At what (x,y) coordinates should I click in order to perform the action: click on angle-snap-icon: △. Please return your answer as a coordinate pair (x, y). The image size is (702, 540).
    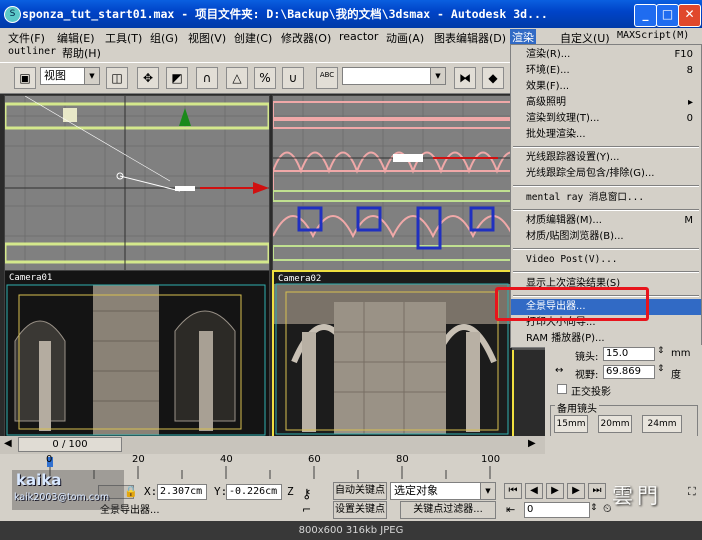
    Looking at the image, I should click on (237, 78).